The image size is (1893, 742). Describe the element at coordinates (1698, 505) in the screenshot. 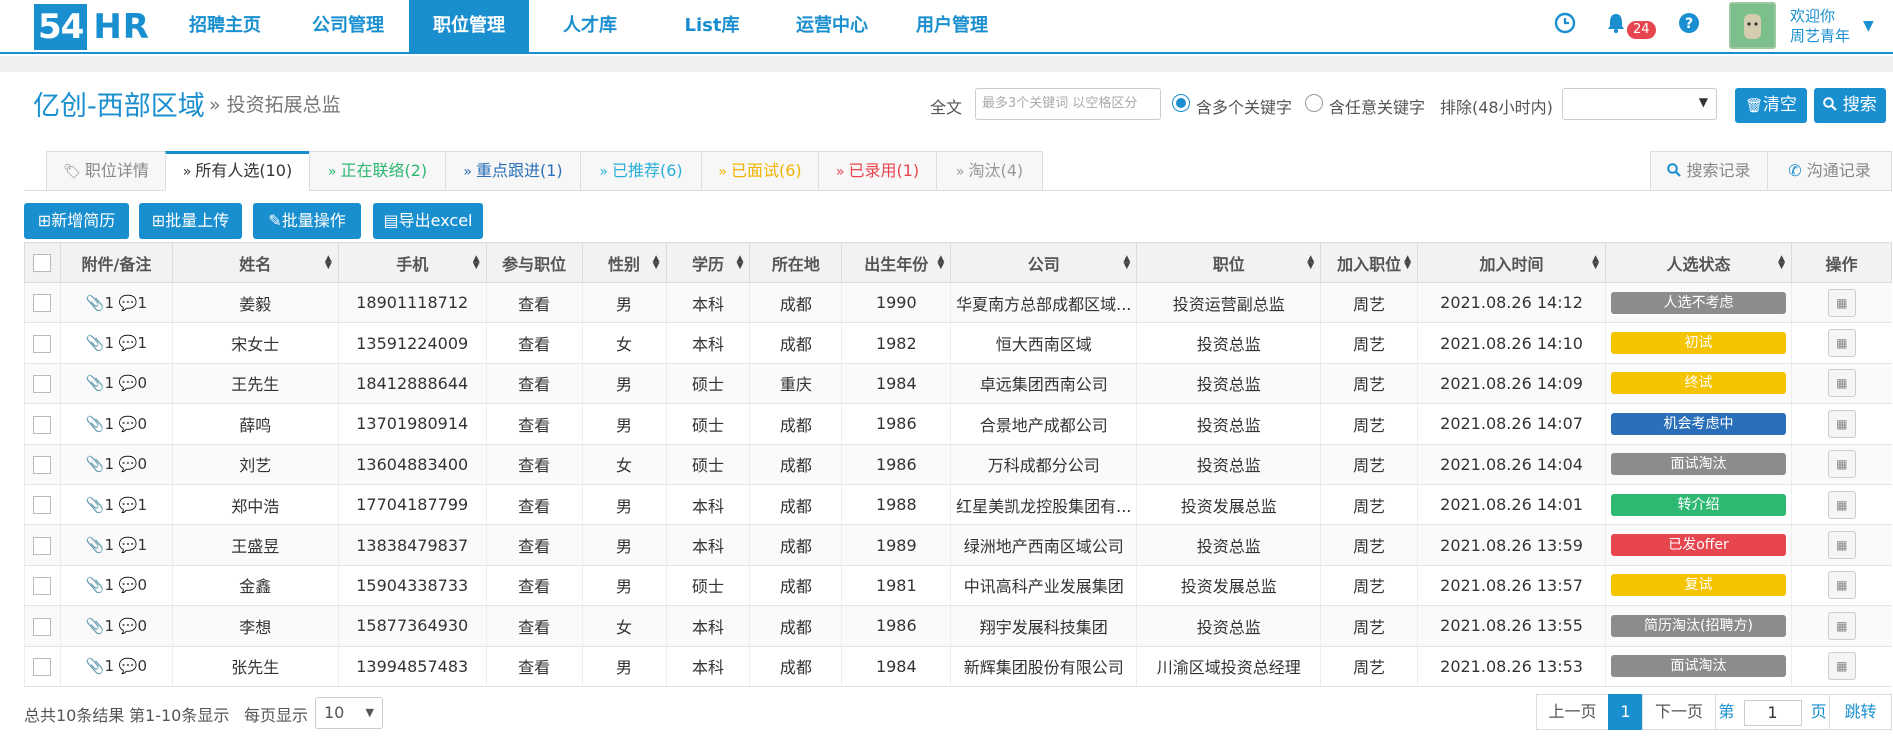

I see `status-cell: 转介绍` at that location.